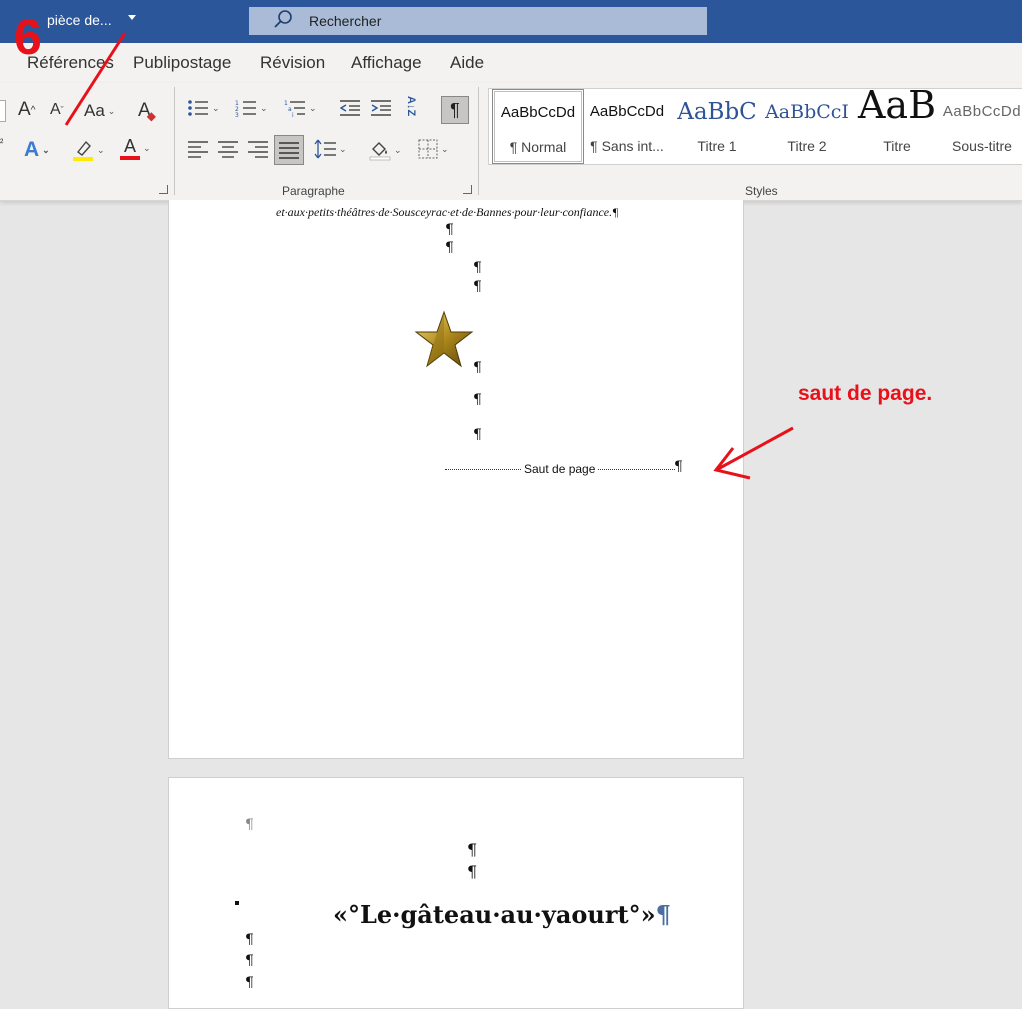 This screenshot has width=1022, height=1009. Describe the element at coordinates (755, 448) in the screenshot. I see `callout-arrow-shaft` at that location.